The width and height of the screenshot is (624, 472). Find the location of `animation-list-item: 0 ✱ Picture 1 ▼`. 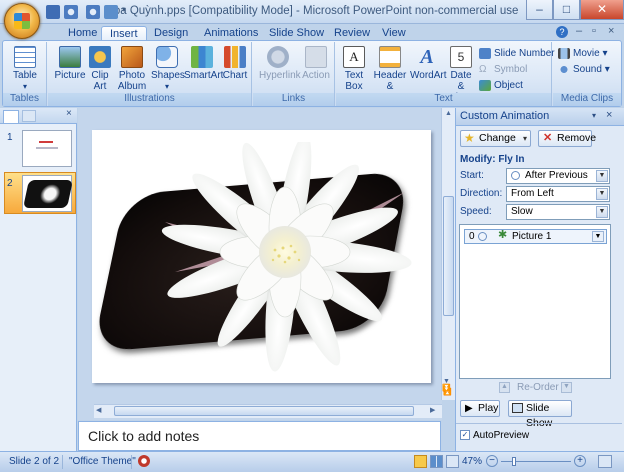

animation-list-item: 0 ✱ Picture 1 ▼ is located at coordinates (535, 236).